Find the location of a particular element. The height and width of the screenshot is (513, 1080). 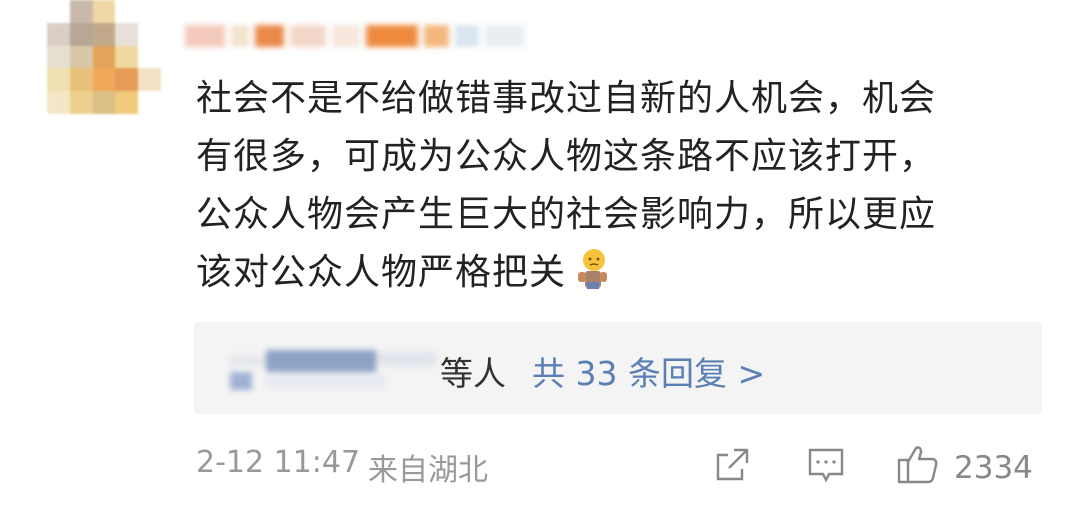

view-replies-link: 共 33 条回复 > is located at coordinates (648, 371).